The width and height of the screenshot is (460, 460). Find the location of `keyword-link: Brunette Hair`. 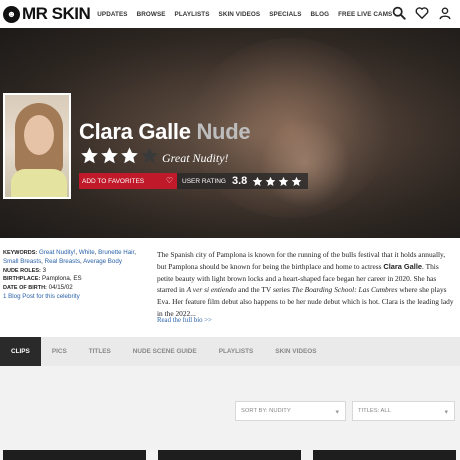

keyword-link: Brunette Hair is located at coordinates (116, 252).